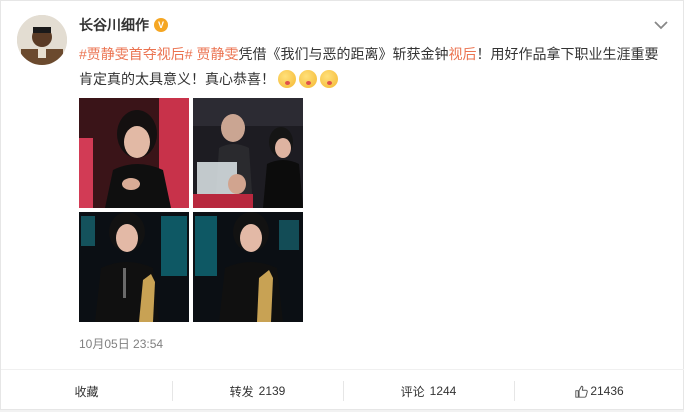 The width and height of the screenshot is (684, 412). Describe the element at coordinates (607, 391) in the screenshot. I see `like-count: 21436` at that location.